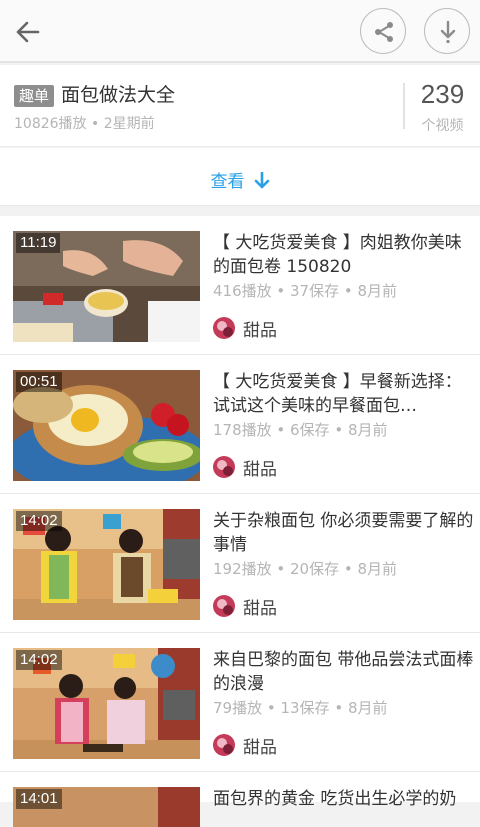  I want to click on video-title: 关于杂粮面包 你必须要需要了解的事情, so click(344, 533).